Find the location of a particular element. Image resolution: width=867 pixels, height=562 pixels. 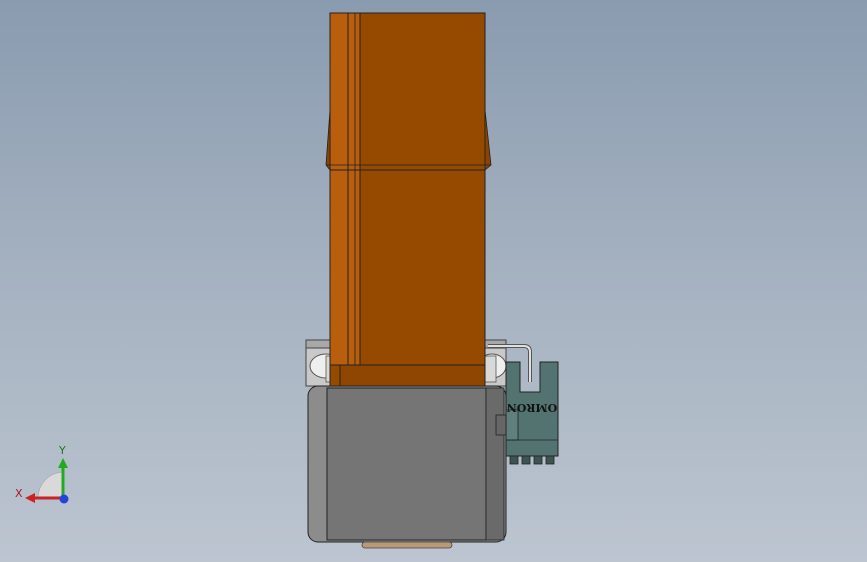

coordinate-triad: Y X is located at coordinates (42, 474).